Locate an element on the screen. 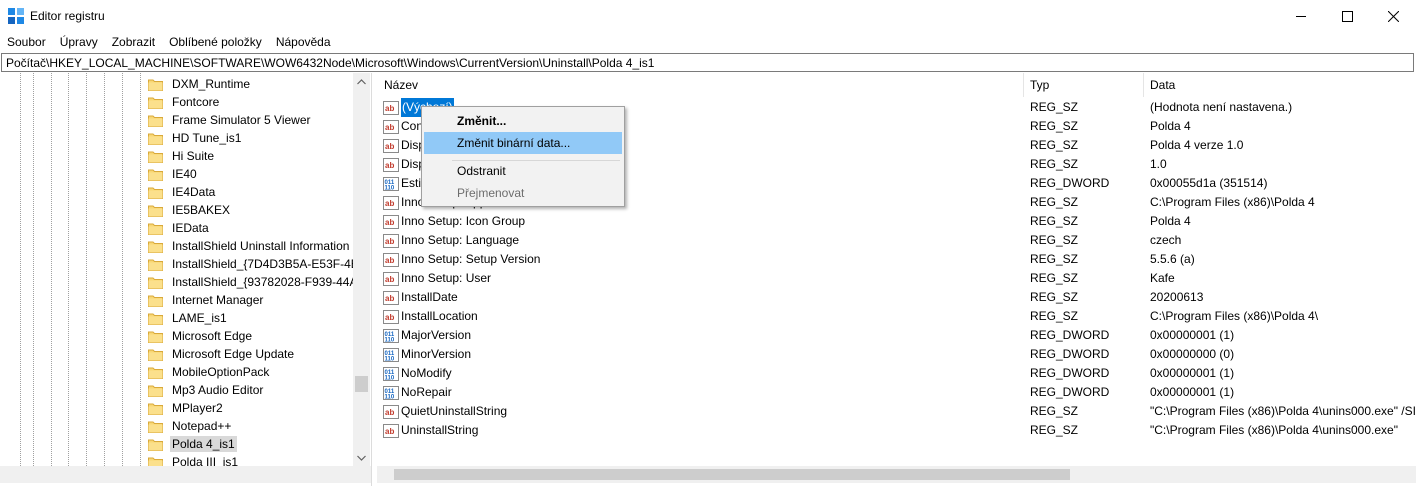  menu-help: Nápověda is located at coordinates (303, 42).